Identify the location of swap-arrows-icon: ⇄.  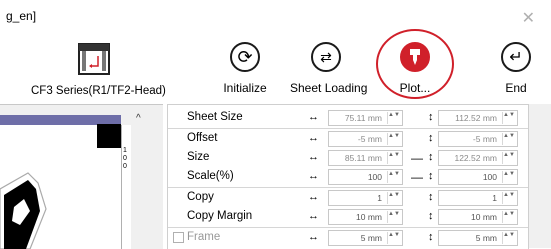
(326, 56).